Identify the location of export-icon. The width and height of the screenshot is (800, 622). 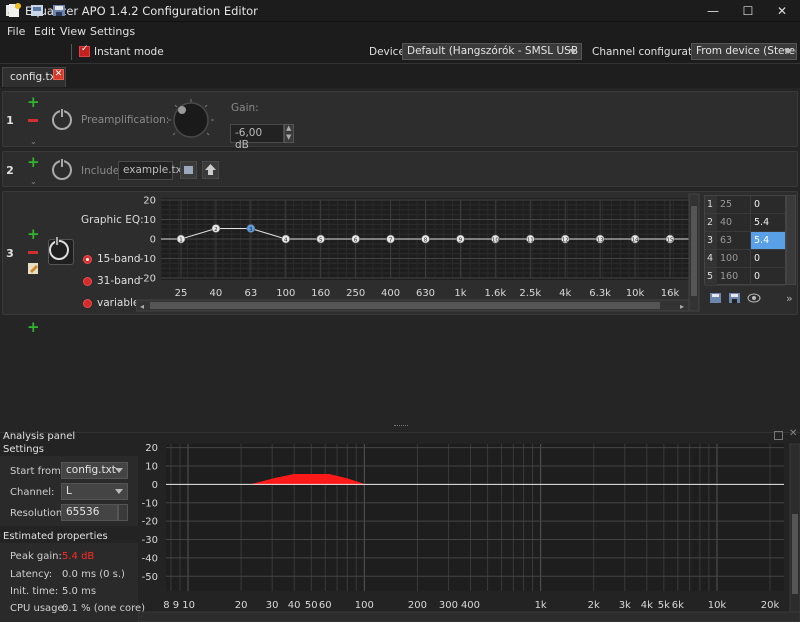
(734, 297).